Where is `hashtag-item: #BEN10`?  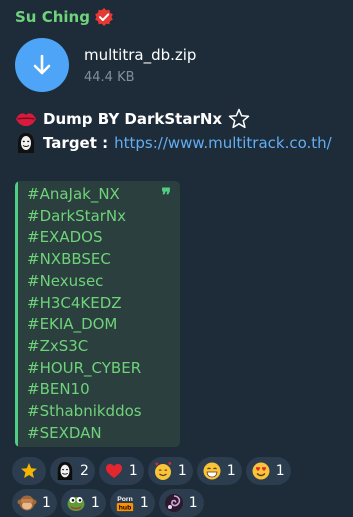 hashtag-item: #BEN10 is located at coordinates (84, 390).